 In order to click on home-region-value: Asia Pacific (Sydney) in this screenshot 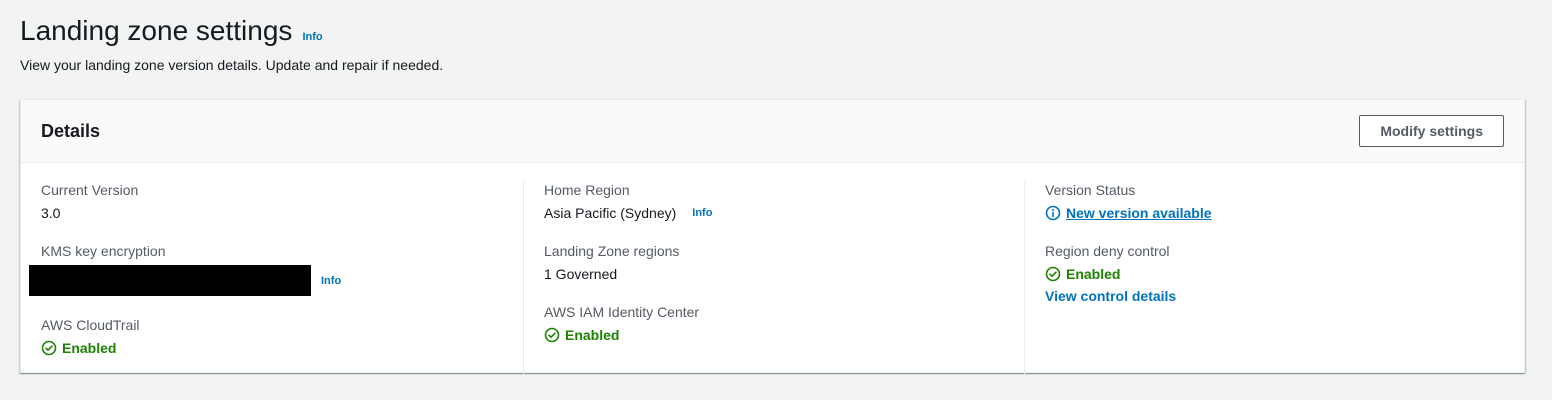, I will do `click(610, 213)`.